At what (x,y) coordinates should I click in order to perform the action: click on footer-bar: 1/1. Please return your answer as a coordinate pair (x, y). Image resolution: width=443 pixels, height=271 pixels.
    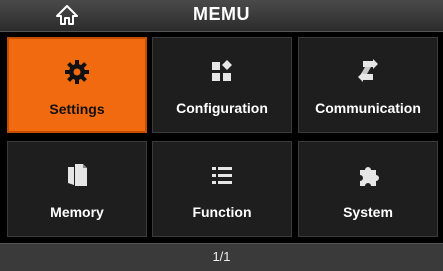
    Looking at the image, I should click on (221, 257).